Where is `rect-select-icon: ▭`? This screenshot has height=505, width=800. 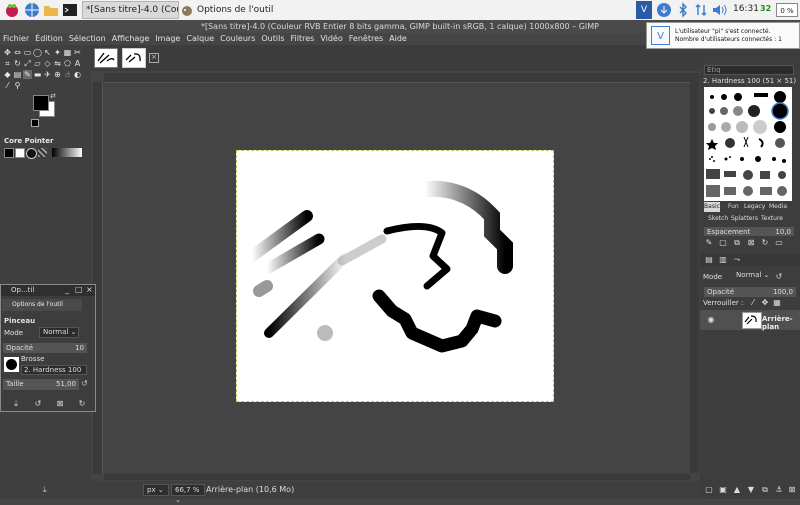
rect-select-icon: ▭ is located at coordinates (27, 52).